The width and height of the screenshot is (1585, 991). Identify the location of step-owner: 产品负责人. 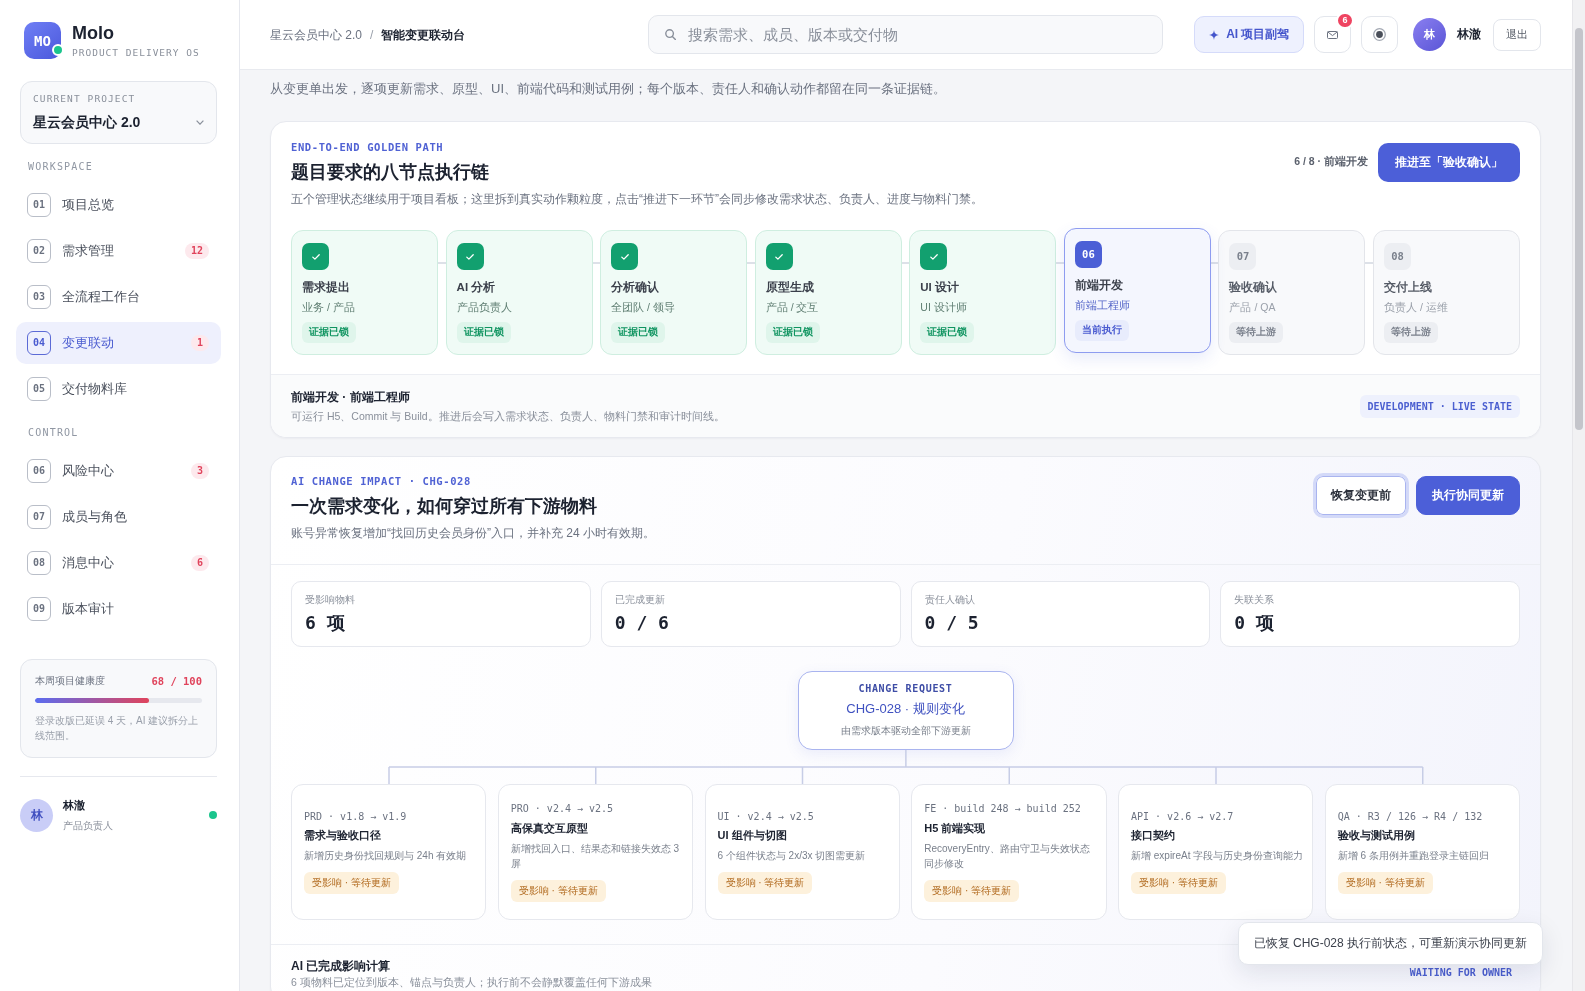
(484, 307).